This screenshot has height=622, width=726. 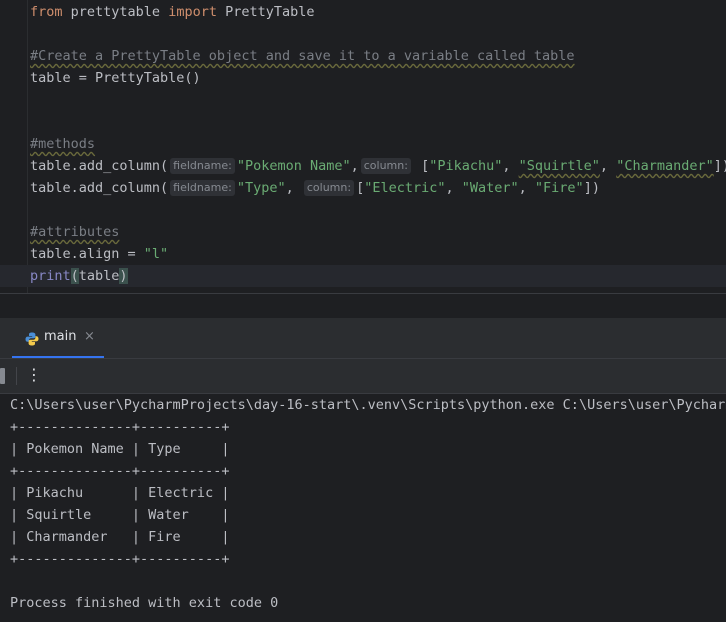 I want to click on code-text: table.align =, so click(x=87, y=254).